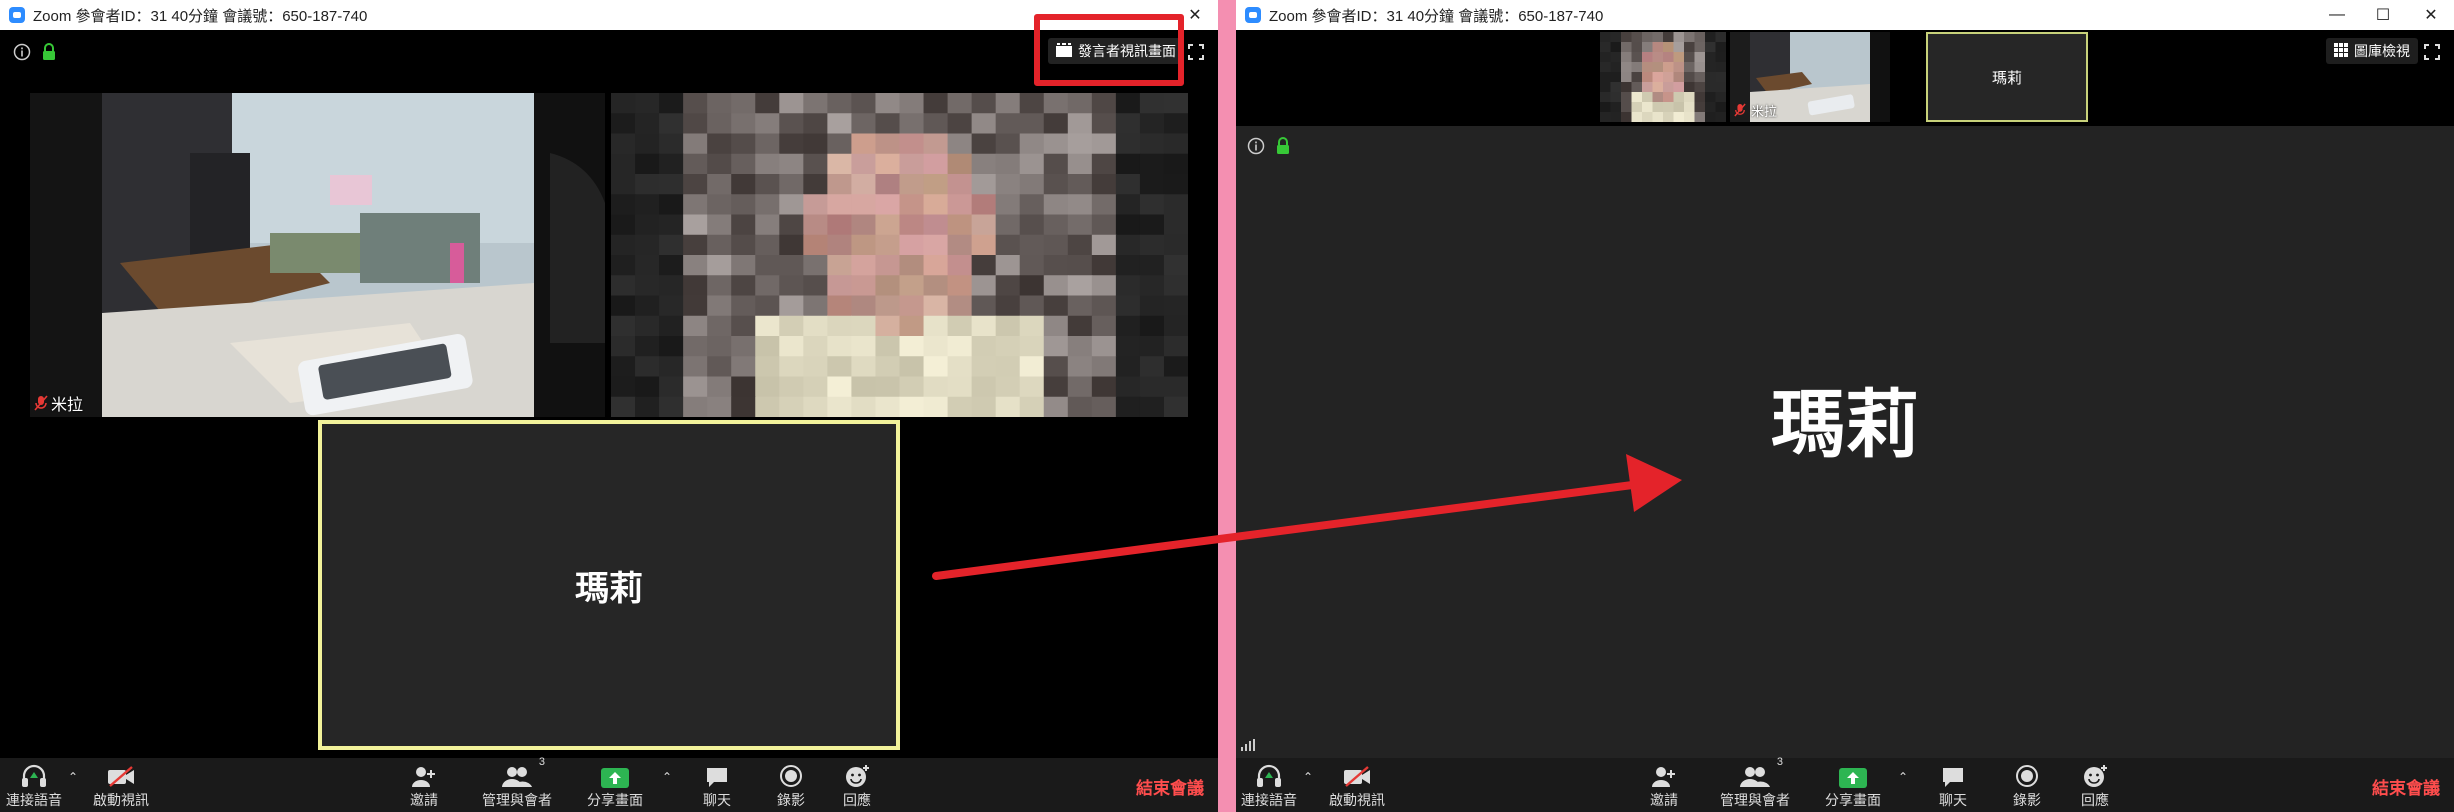 The image size is (2454, 812). What do you see at coordinates (2382, 51) in the screenshot?
I see `gallery-view-label: 圖庫檢視` at bounding box center [2382, 51].